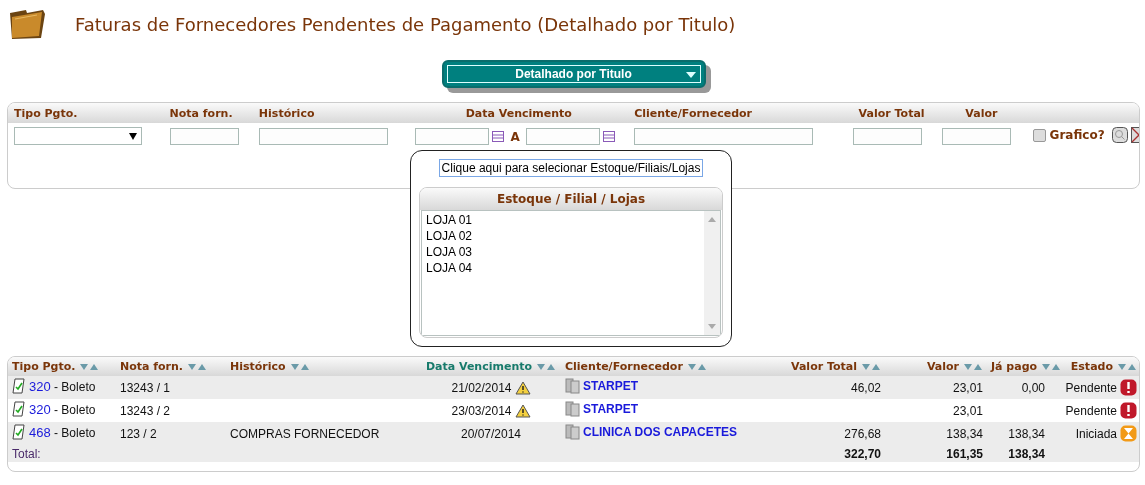 The width and height of the screenshot is (1145, 485). What do you see at coordinates (481, 387) in the screenshot?
I see `table-cell: 21/02/2014` at bounding box center [481, 387].